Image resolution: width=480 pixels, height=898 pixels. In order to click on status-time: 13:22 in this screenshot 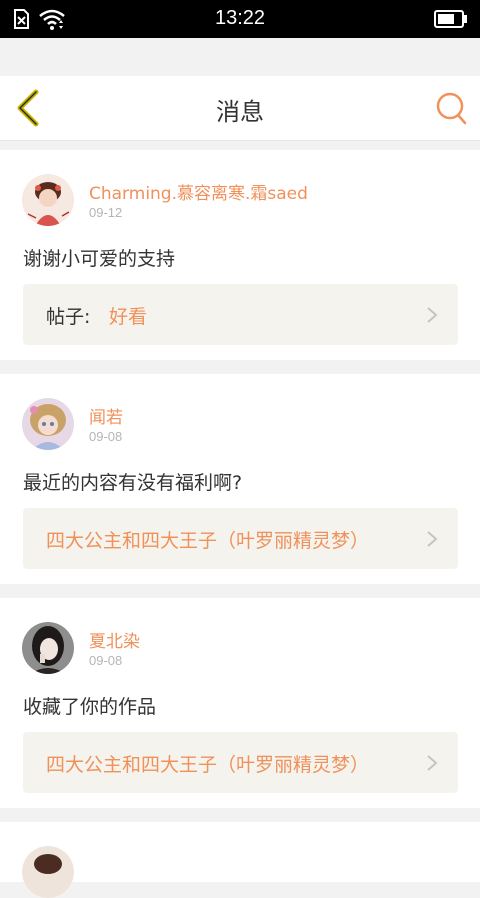, I will do `click(240, 18)`.